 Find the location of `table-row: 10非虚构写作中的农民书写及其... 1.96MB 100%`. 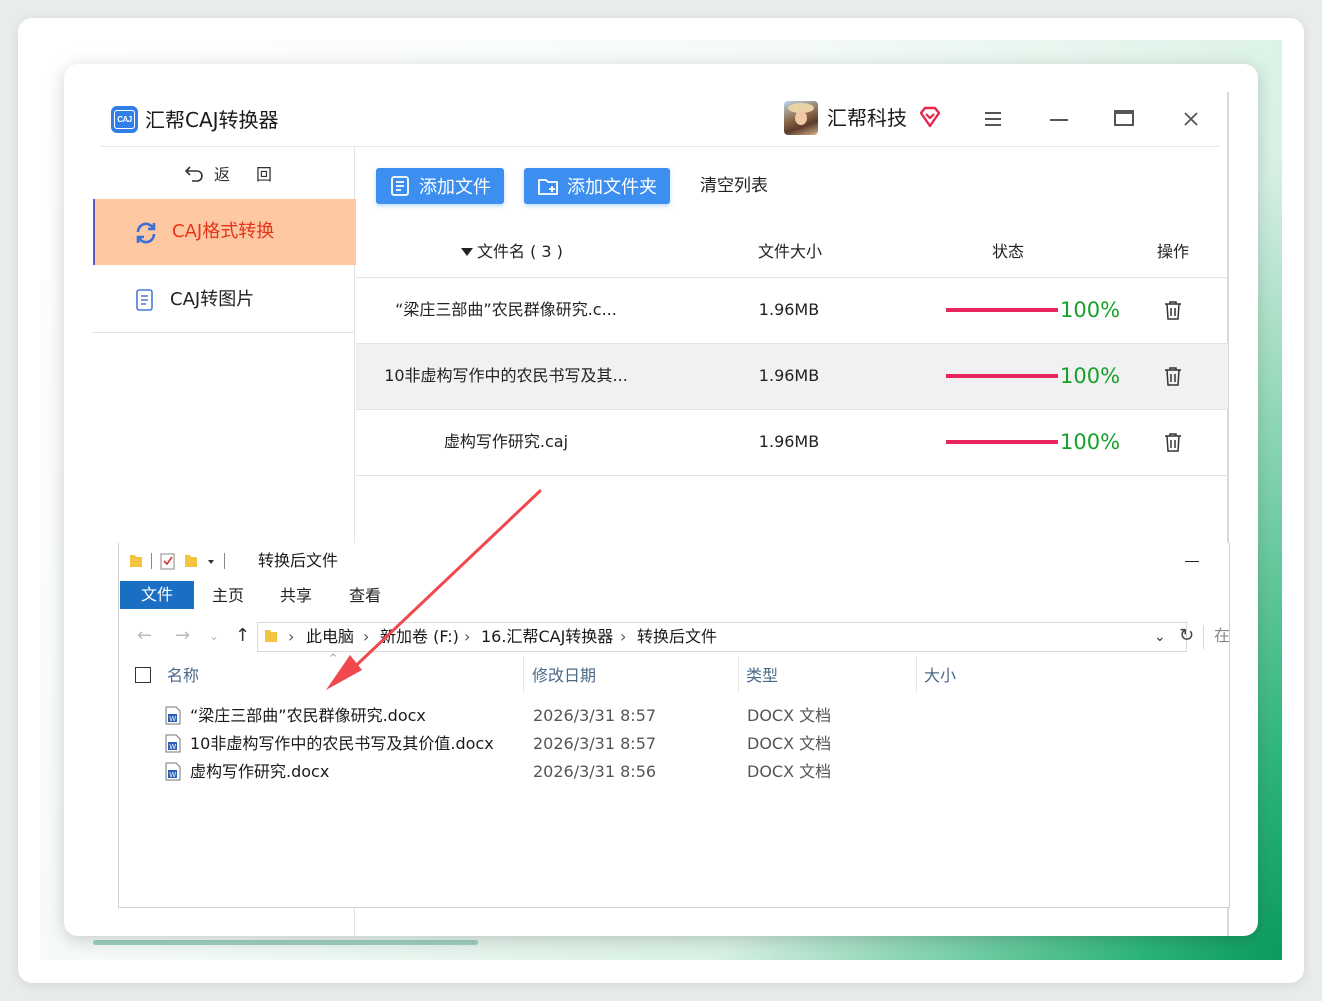

table-row: 10非虚构写作中的农民书写及其... 1.96MB 100% is located at coordinates (792, 376).